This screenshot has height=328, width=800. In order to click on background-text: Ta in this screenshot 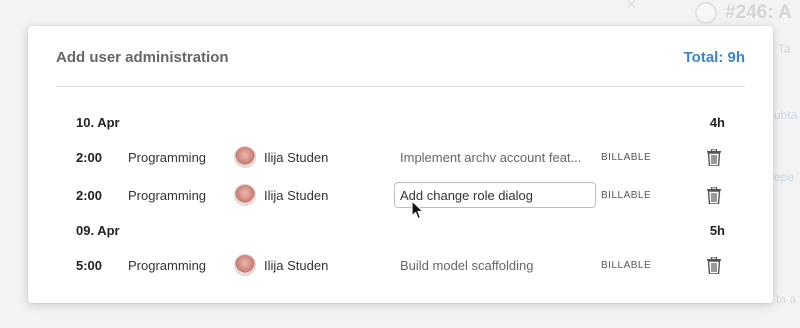, I will do `click(784, 49)`.